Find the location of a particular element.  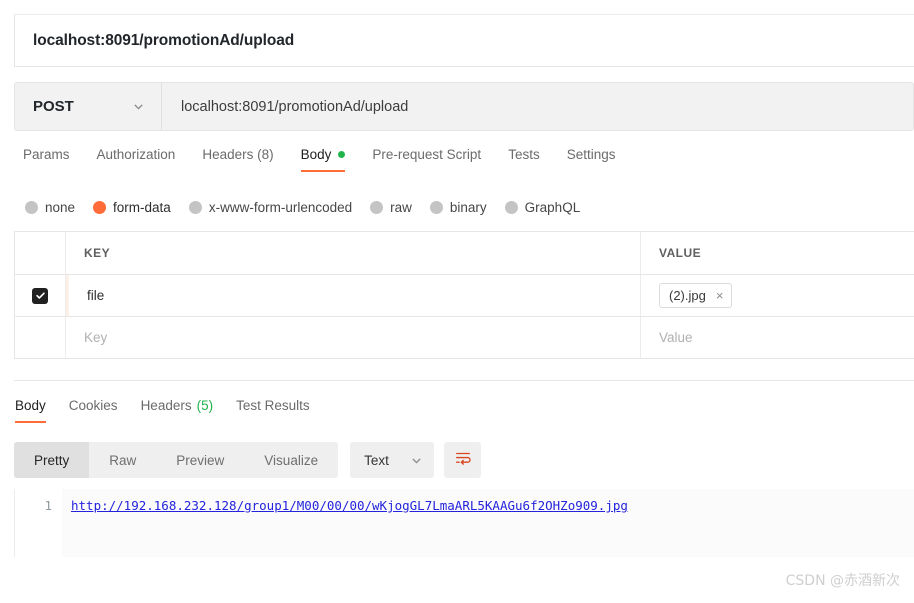

file-chip-remove-icon: × is located at coordinates (720, 295).